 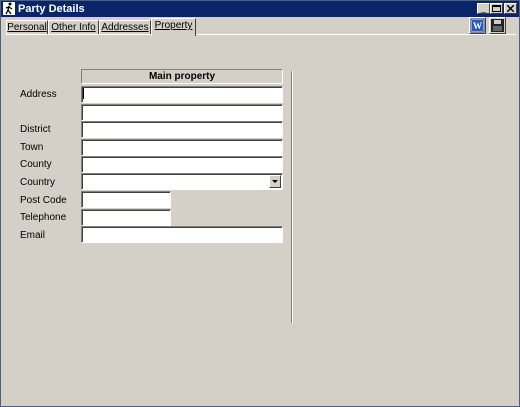 I want to click on address-label: Address, so click(x=38, y=94).